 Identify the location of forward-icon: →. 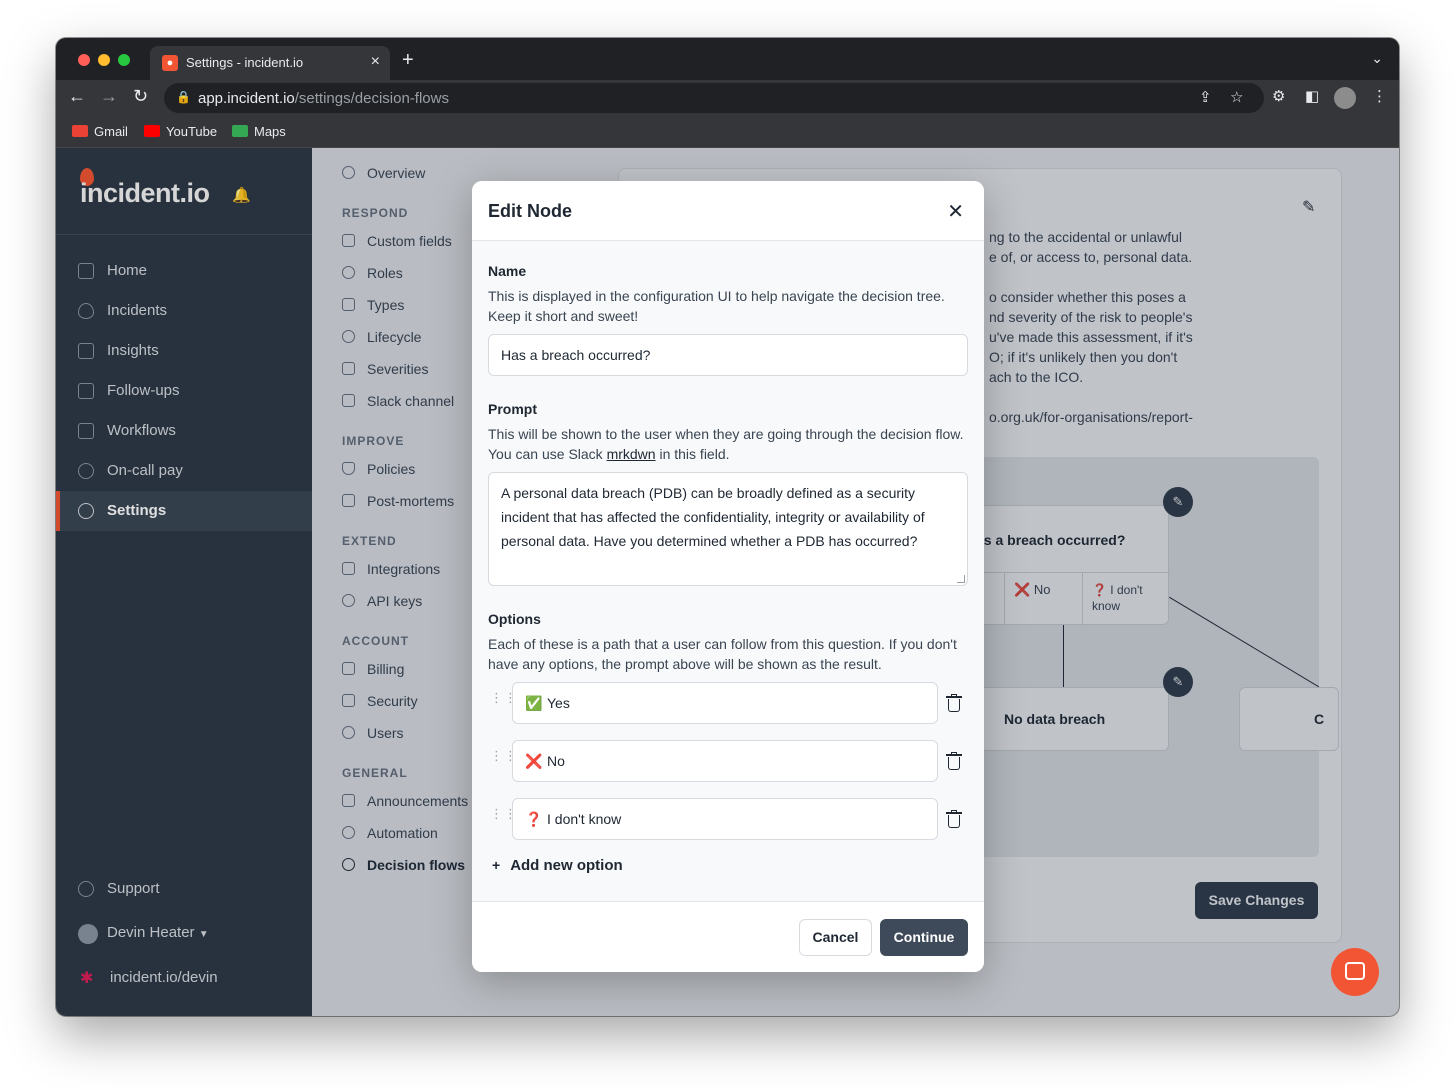
(109, 96).